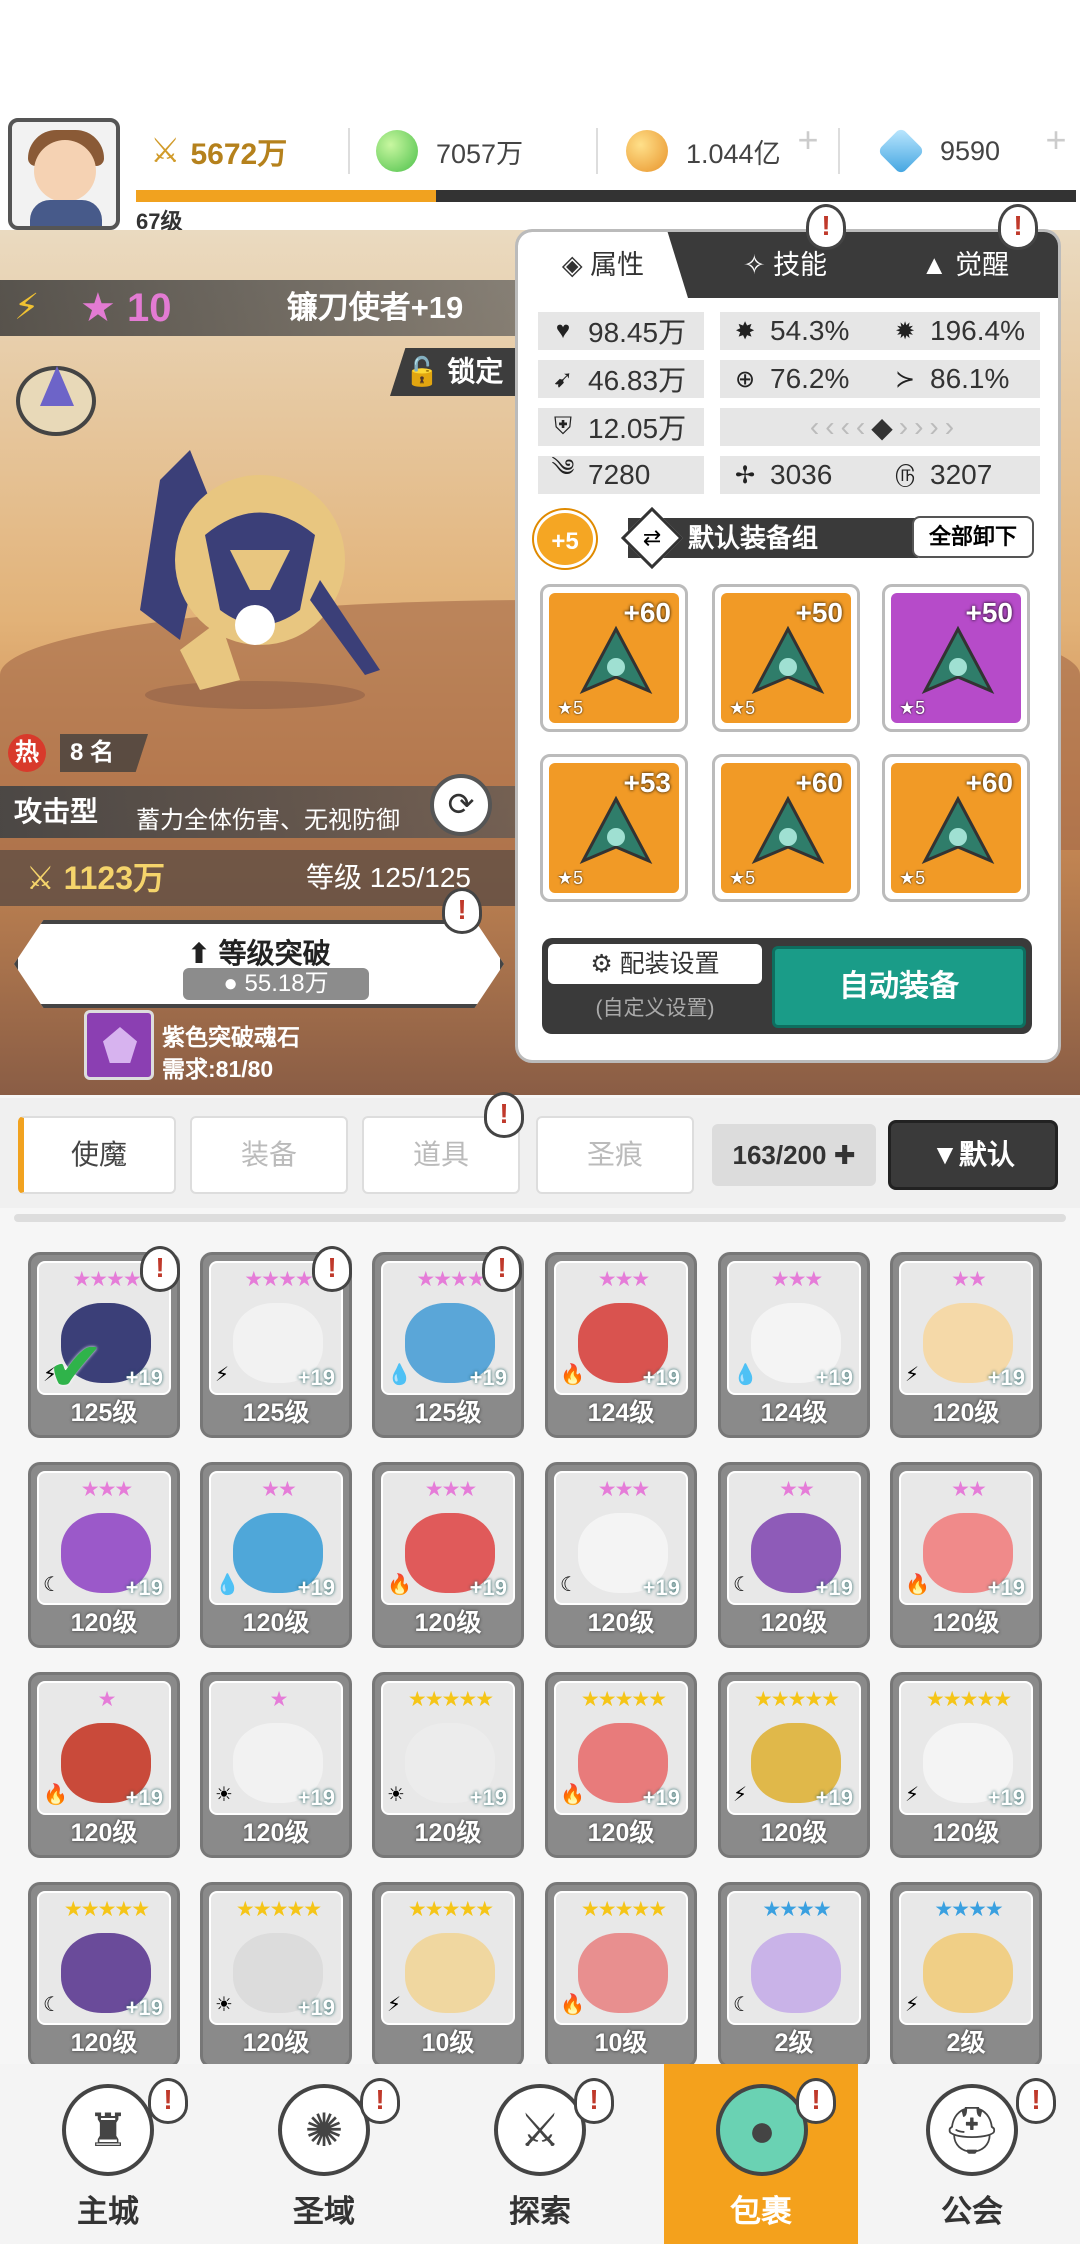 The height and width of the screenshot is (2244, 1080). What do you see at coordinates (844, 1155) in the screenshot?
I see `plus-icon: ✚` at bounding box center [844, 1155].